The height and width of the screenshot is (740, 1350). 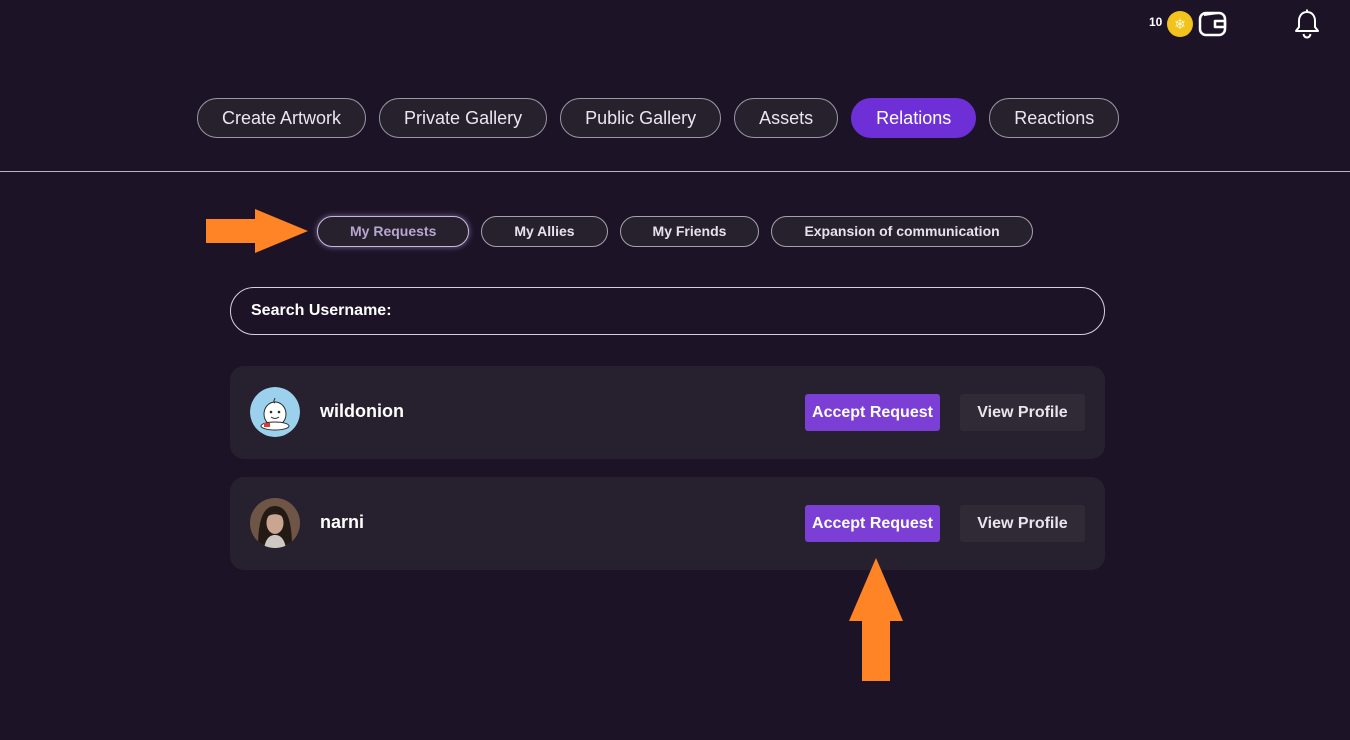 What do you see at coordinates (1156, 22) in the screenshot?
I see `coin-count: 10` at bounding box center [1156, 22].